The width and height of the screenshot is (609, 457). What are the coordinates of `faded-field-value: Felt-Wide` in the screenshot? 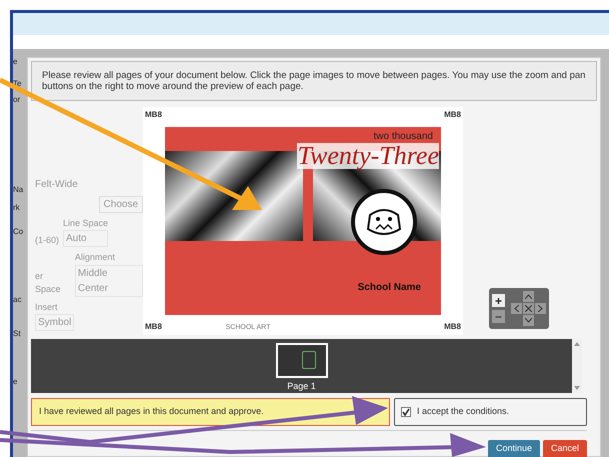 It's located at (57, 185).